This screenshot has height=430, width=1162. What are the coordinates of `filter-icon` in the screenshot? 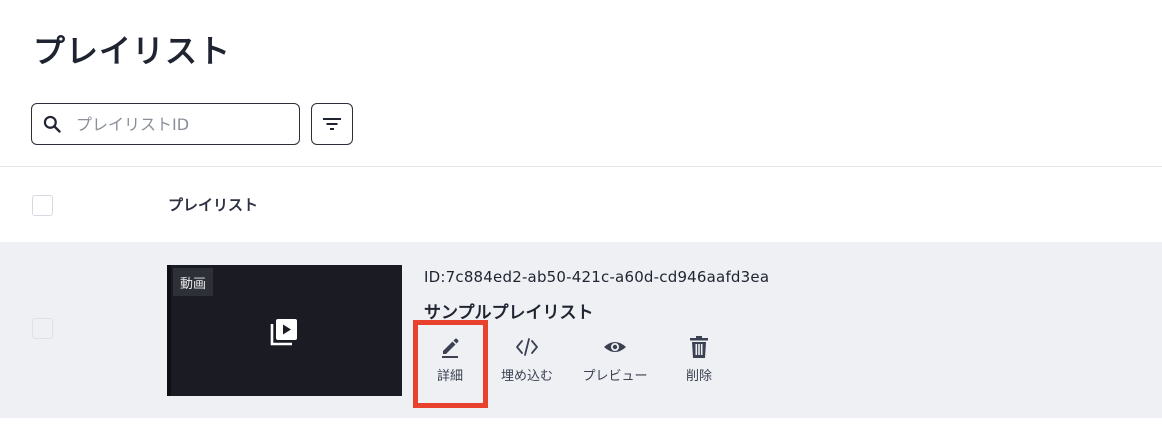 It's located at (332, 124).